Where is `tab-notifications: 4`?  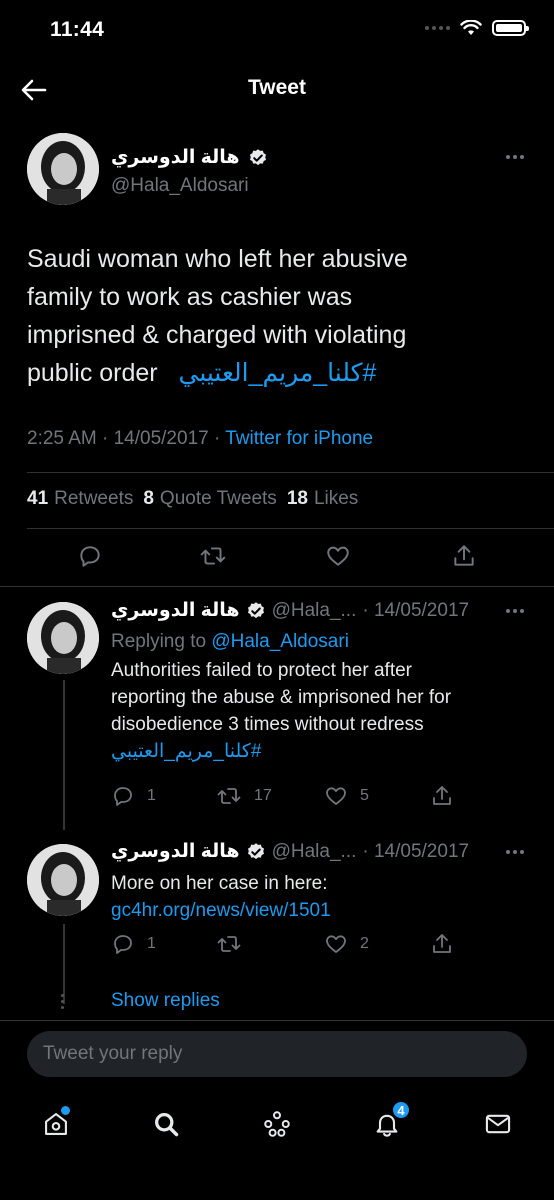 tab-notifications: 4 is located at coordinates (389, 1122).